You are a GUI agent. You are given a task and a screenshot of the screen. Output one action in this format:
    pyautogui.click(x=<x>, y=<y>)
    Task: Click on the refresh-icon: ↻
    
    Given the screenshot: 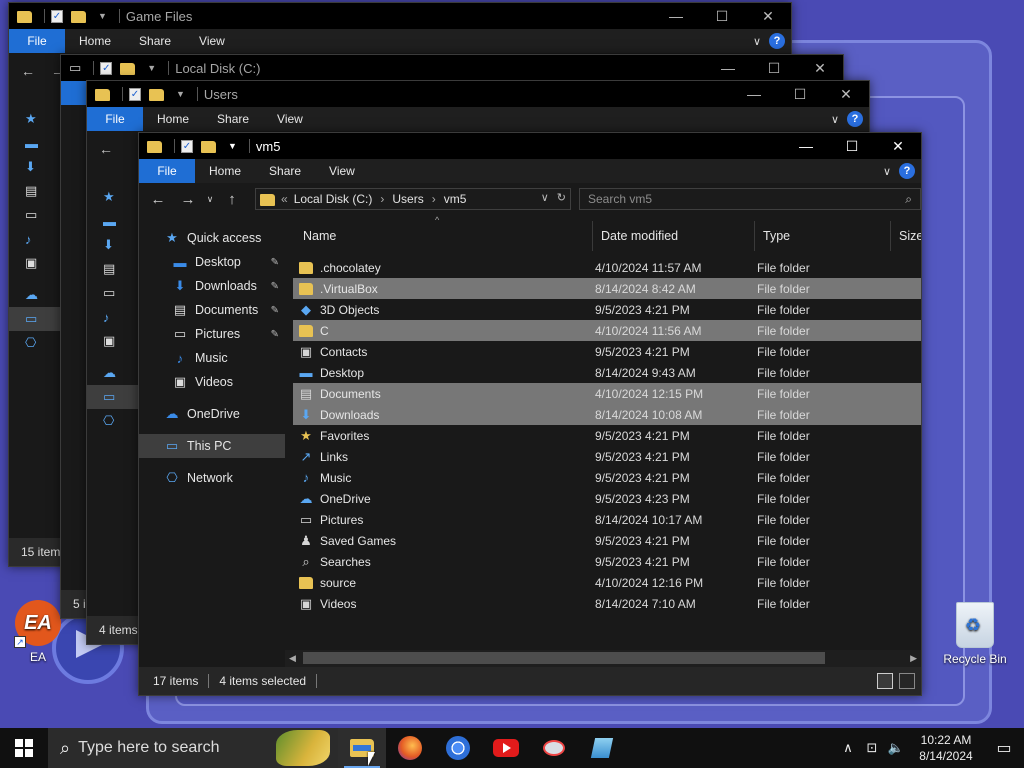 What is the action you would take?
    pyautogui.click(x=561, y=197)
    